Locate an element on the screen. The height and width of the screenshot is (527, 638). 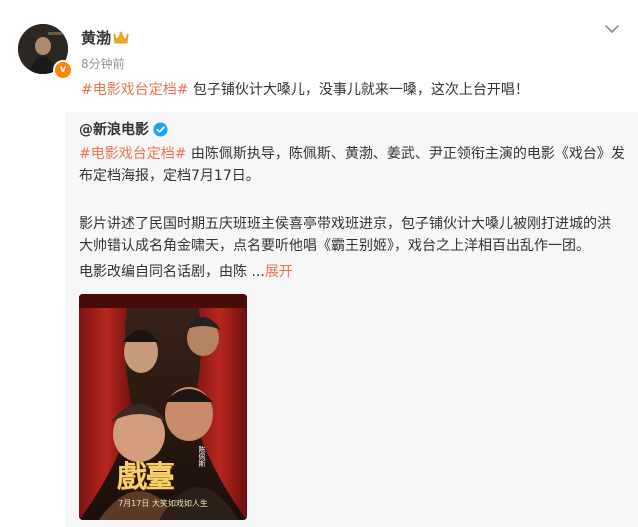
poster-cast: 陈佩斯 is located at coordinates (202, 456).